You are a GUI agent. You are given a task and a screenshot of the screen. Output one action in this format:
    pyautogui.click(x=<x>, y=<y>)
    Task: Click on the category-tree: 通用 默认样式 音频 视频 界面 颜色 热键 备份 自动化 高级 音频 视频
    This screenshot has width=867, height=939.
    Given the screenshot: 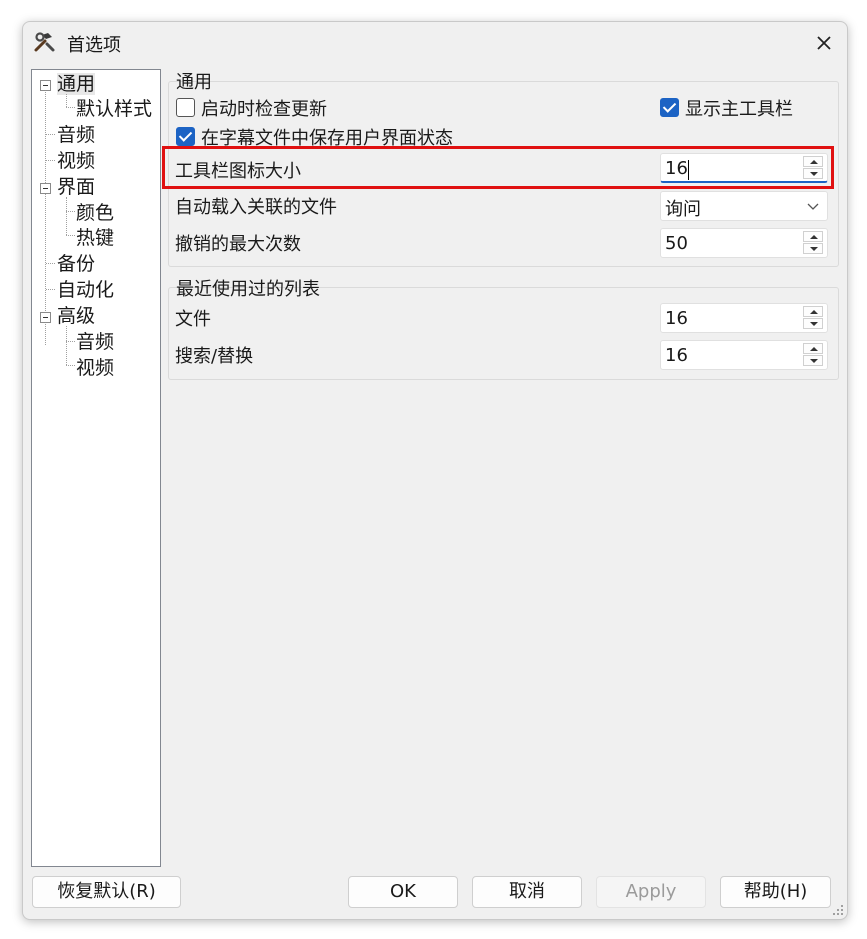 What is the action you would take?
    pyautogui.click(x=96, y=468)
    